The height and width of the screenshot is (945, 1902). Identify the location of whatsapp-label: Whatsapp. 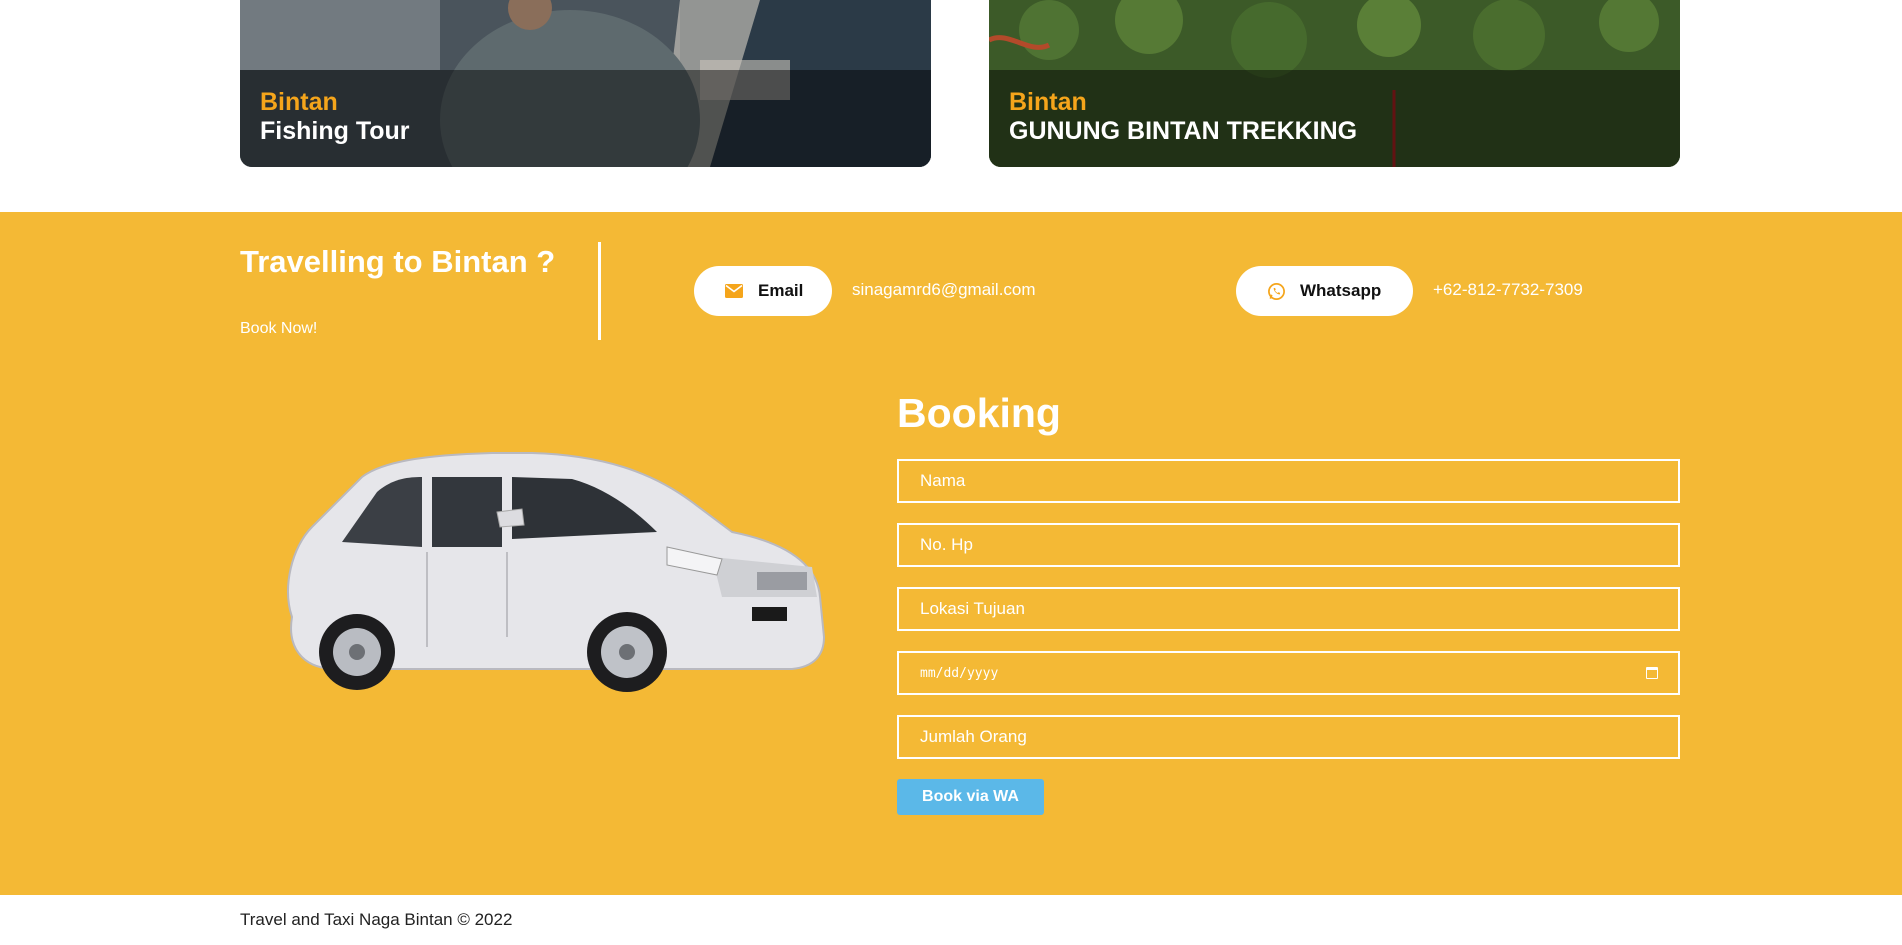
(1341, 290).